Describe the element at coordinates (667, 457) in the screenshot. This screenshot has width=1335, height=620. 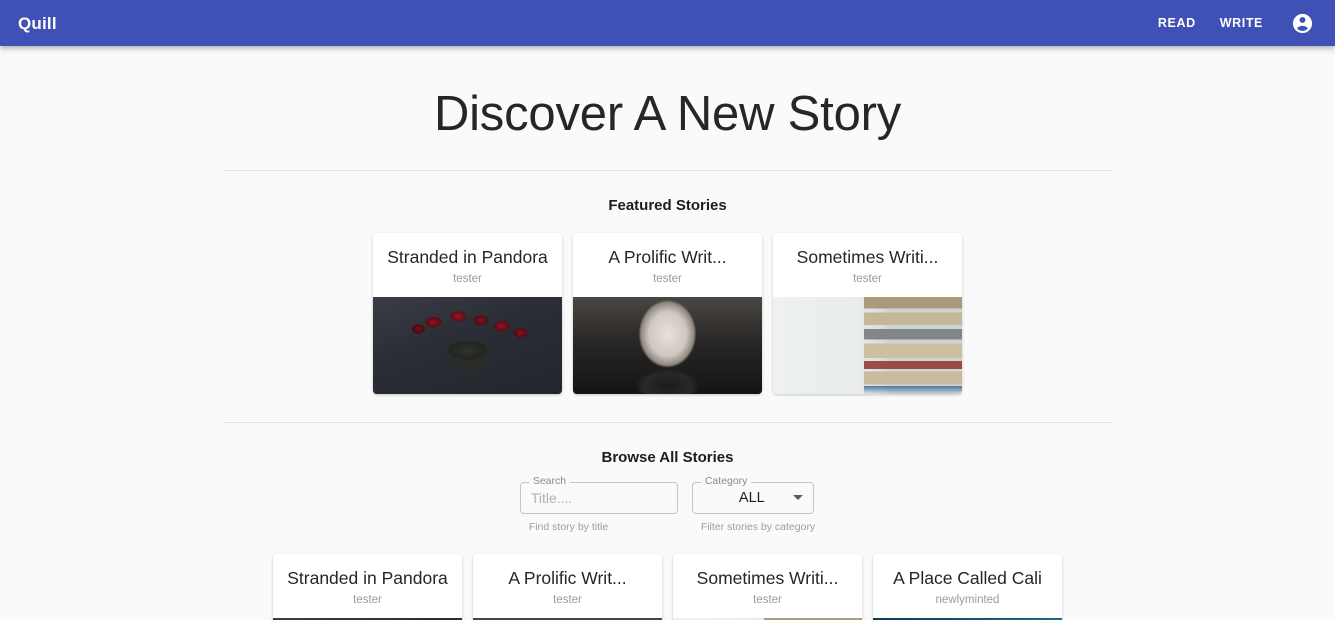
I see `browse-section-title: Browse All Stories` at that location.